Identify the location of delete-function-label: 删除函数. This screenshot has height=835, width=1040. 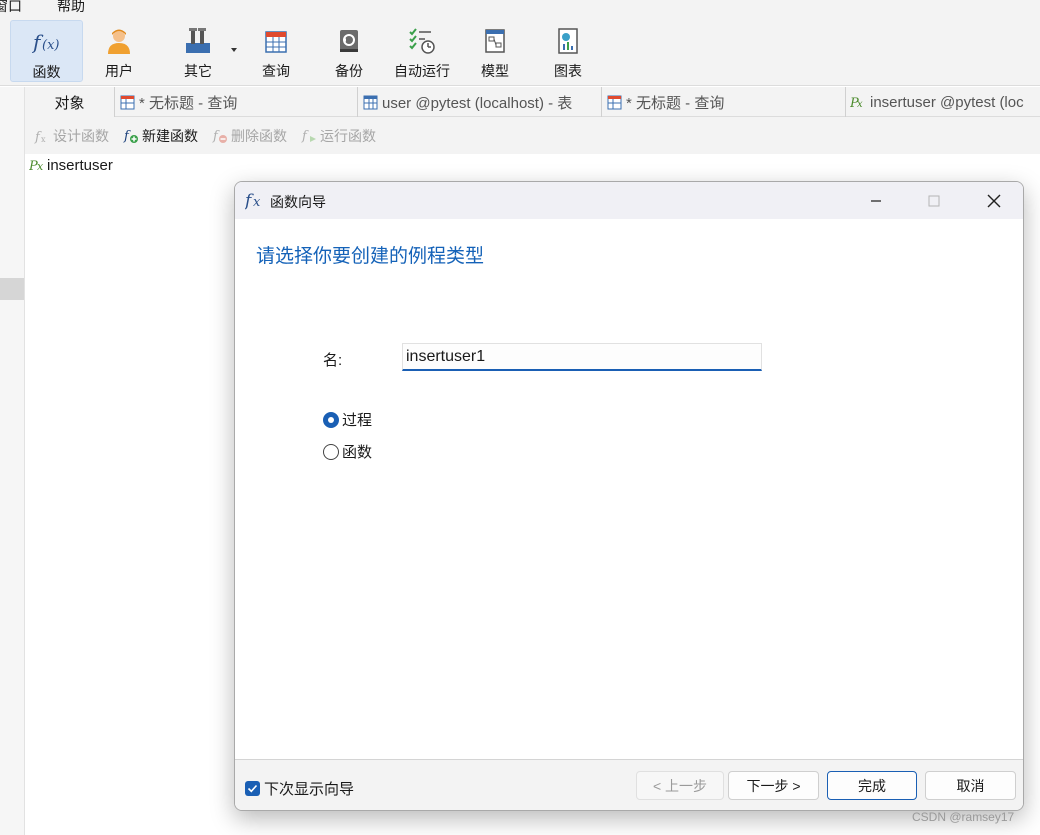
(259, 136).